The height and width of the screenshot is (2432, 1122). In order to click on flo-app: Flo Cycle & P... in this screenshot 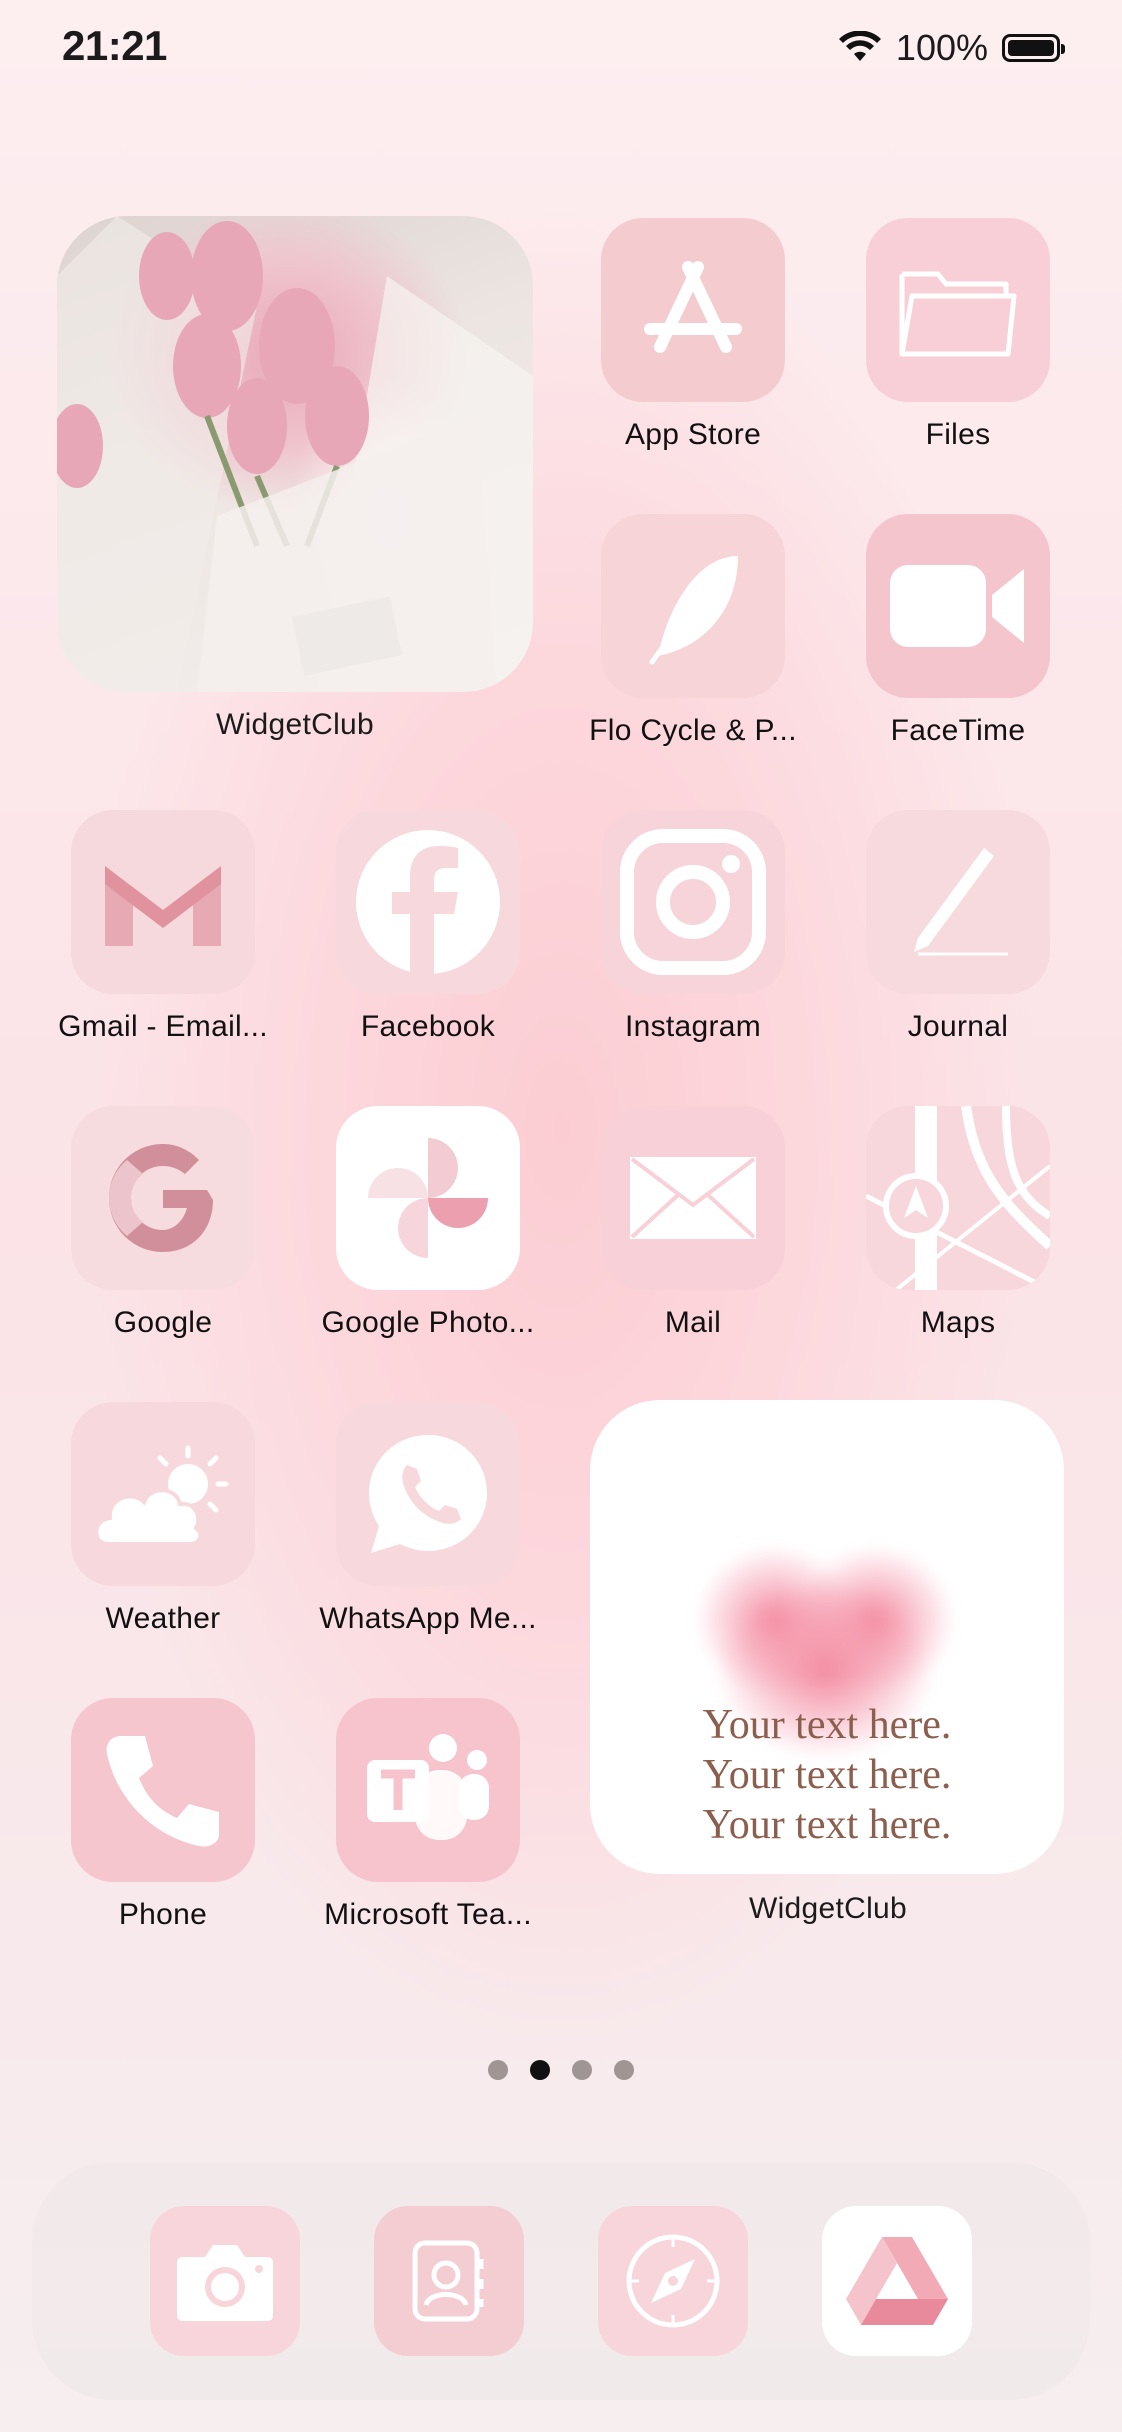, I will do `click(693, 631)`.